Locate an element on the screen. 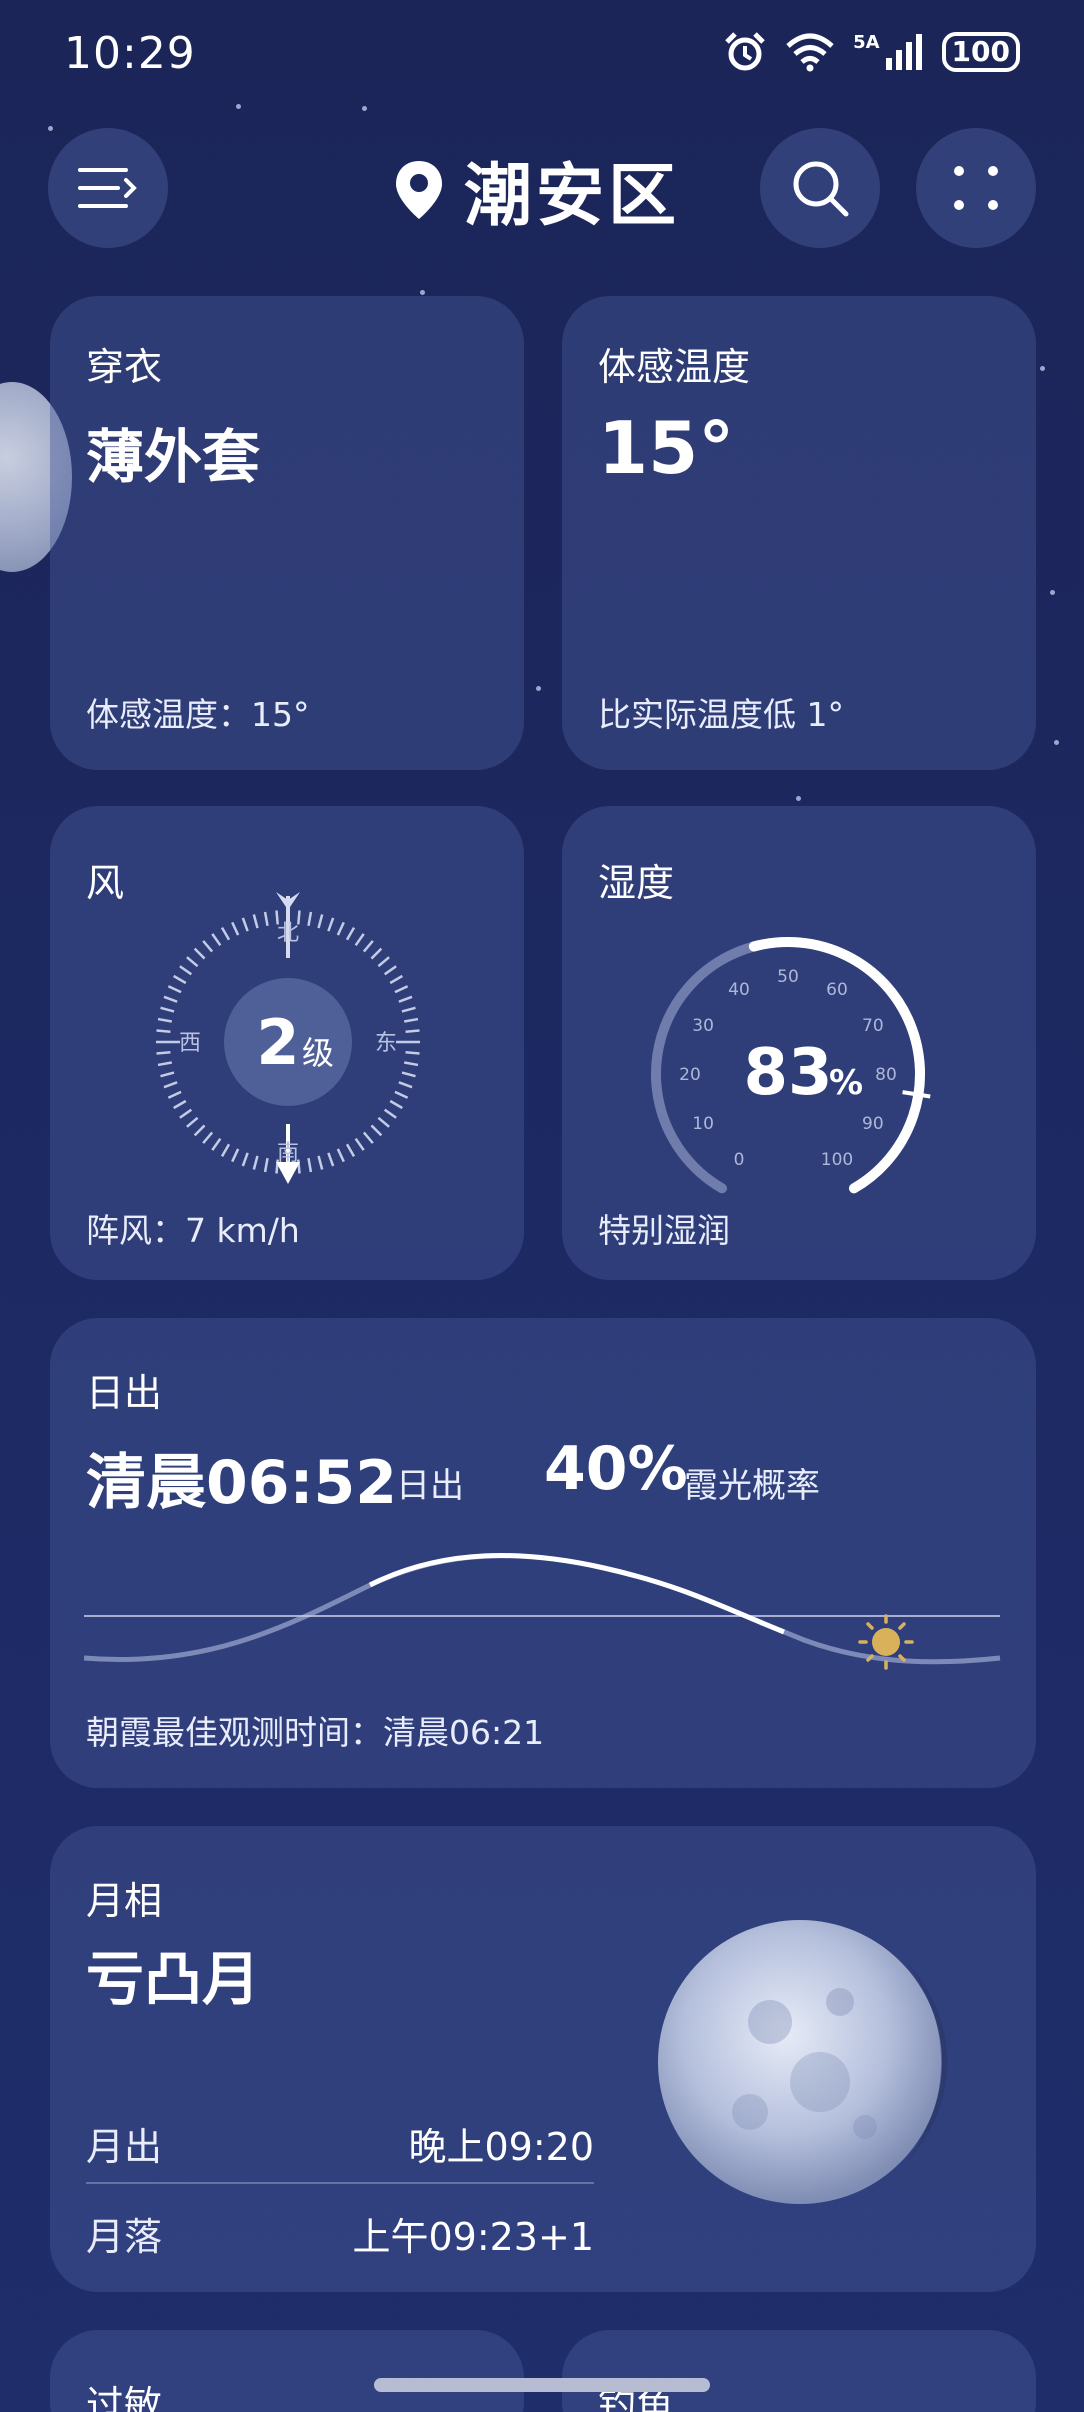 This screenshot has width=1084, height=2412. gauge-tick-label: 90 is located at coordinates (873, 1124).